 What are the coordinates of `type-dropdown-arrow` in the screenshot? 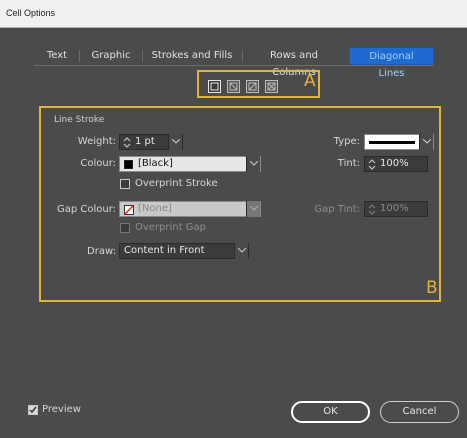 It's located at (426, 142).